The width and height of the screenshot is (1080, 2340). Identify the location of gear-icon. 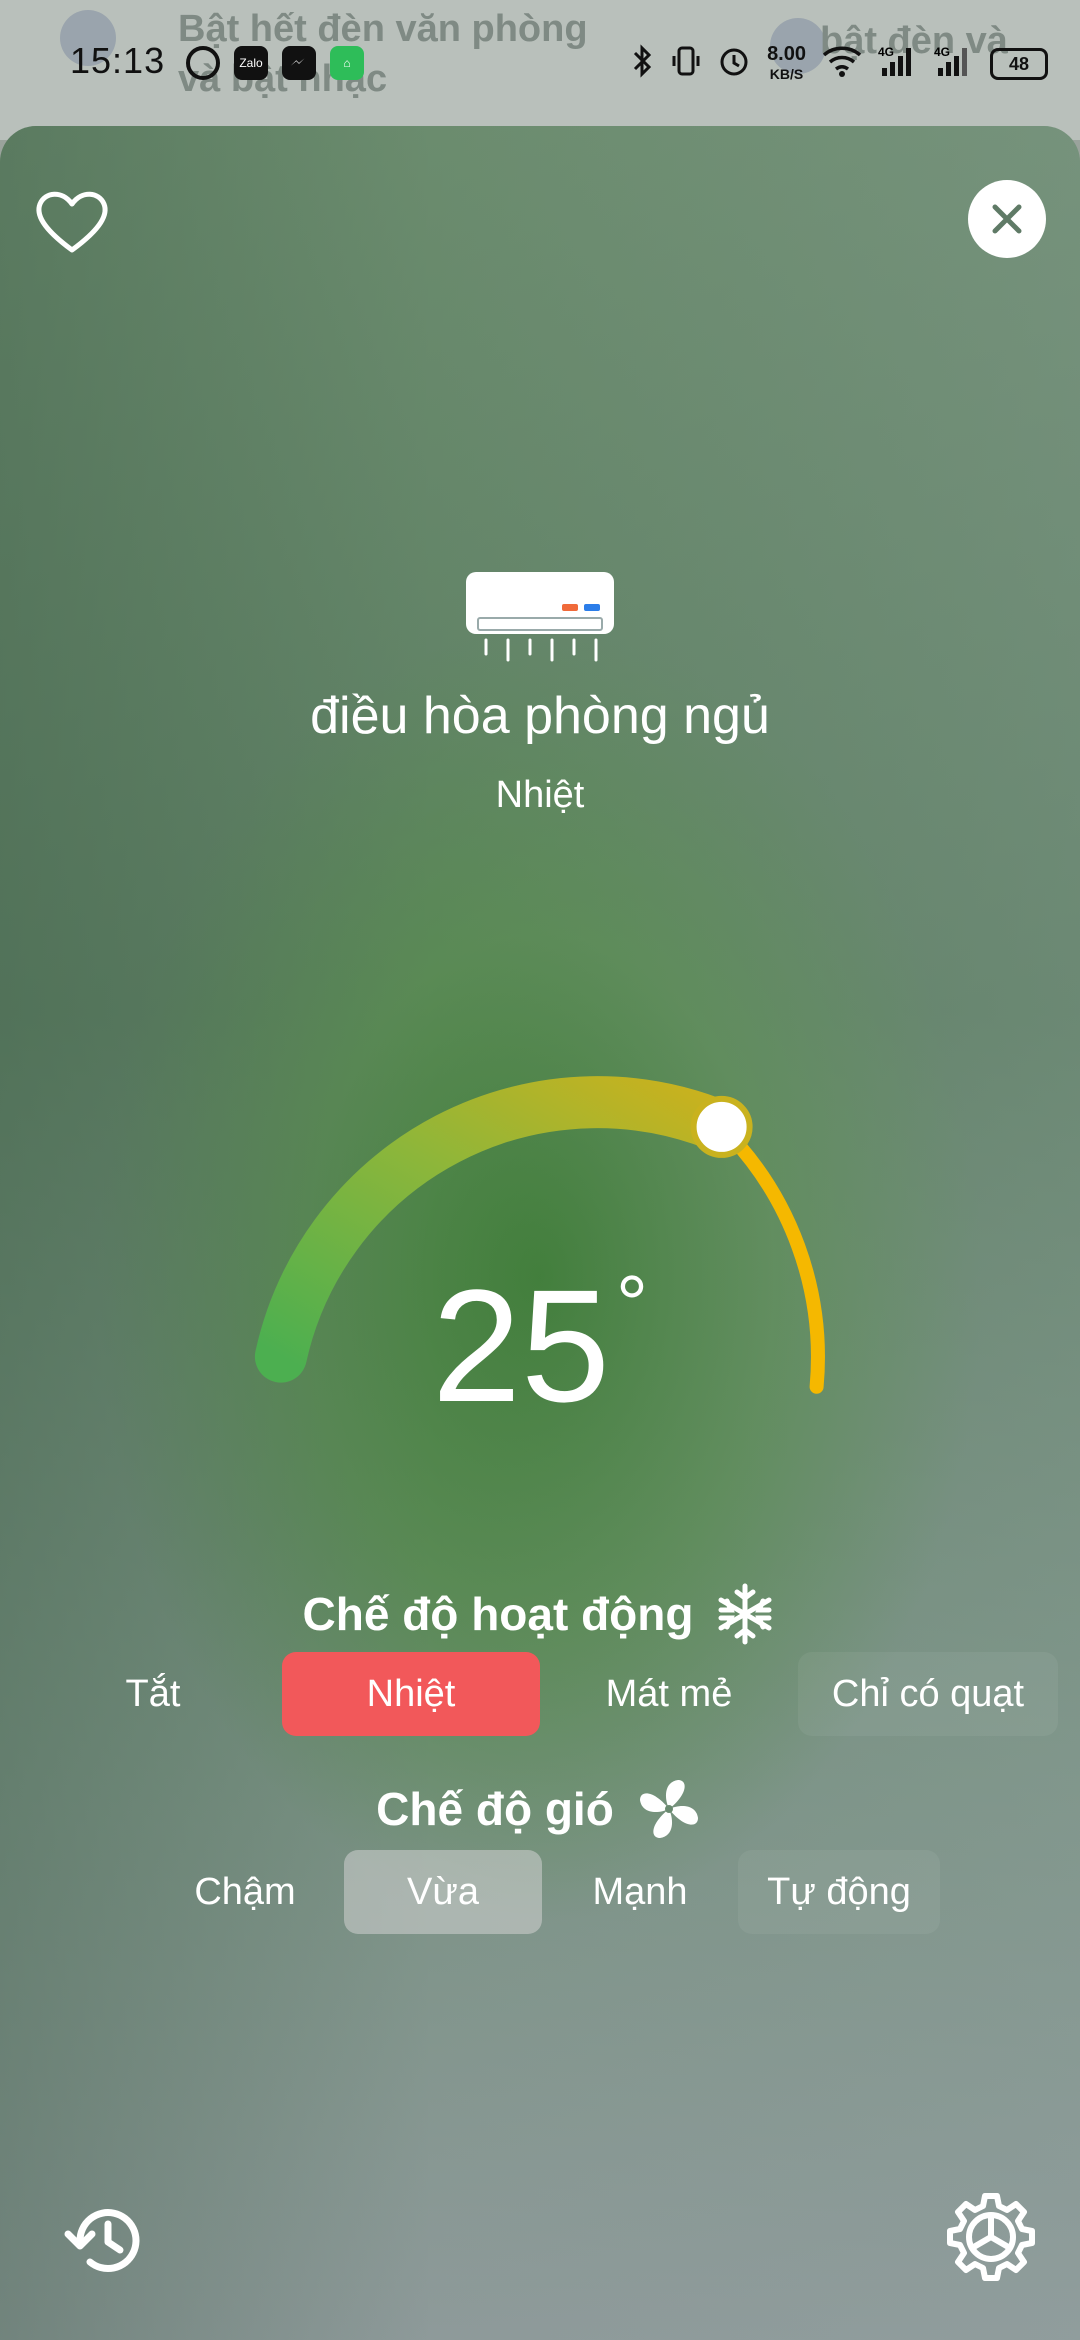
(991, 2237).